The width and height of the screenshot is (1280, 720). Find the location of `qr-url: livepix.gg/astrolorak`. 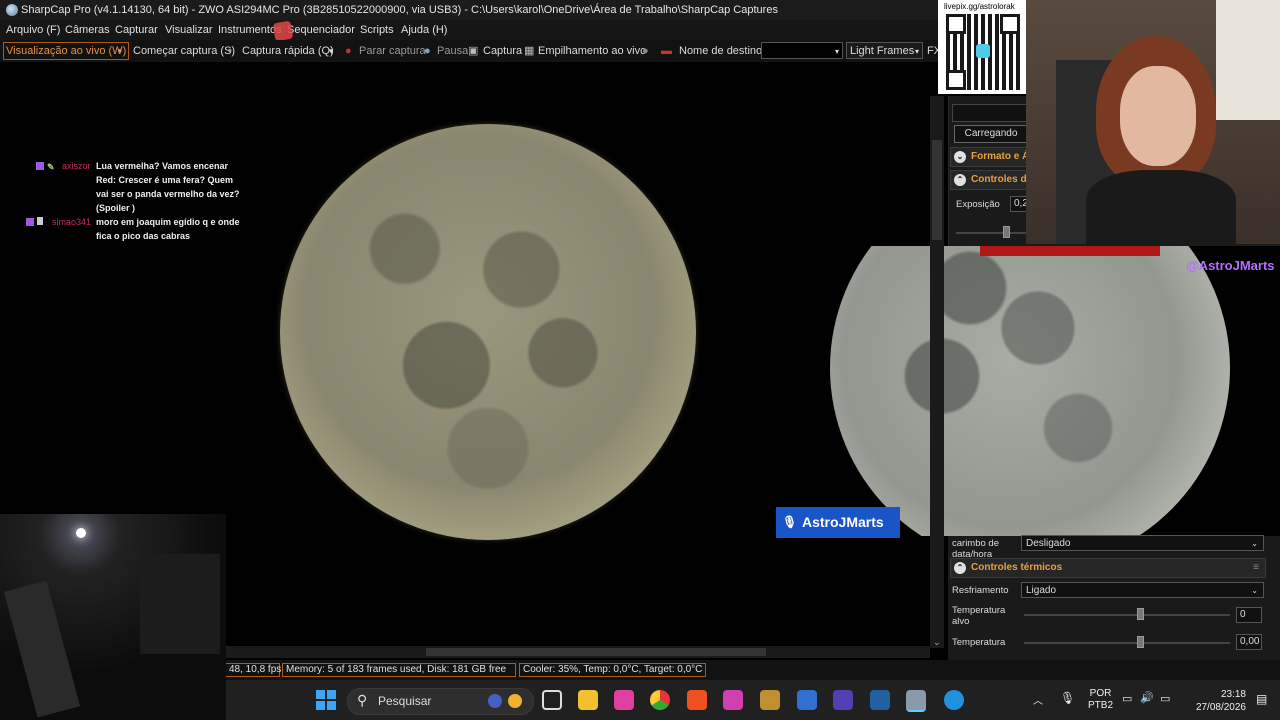

qr-url: livepix.gg/astrolorak is located at coordinates (979, 6).